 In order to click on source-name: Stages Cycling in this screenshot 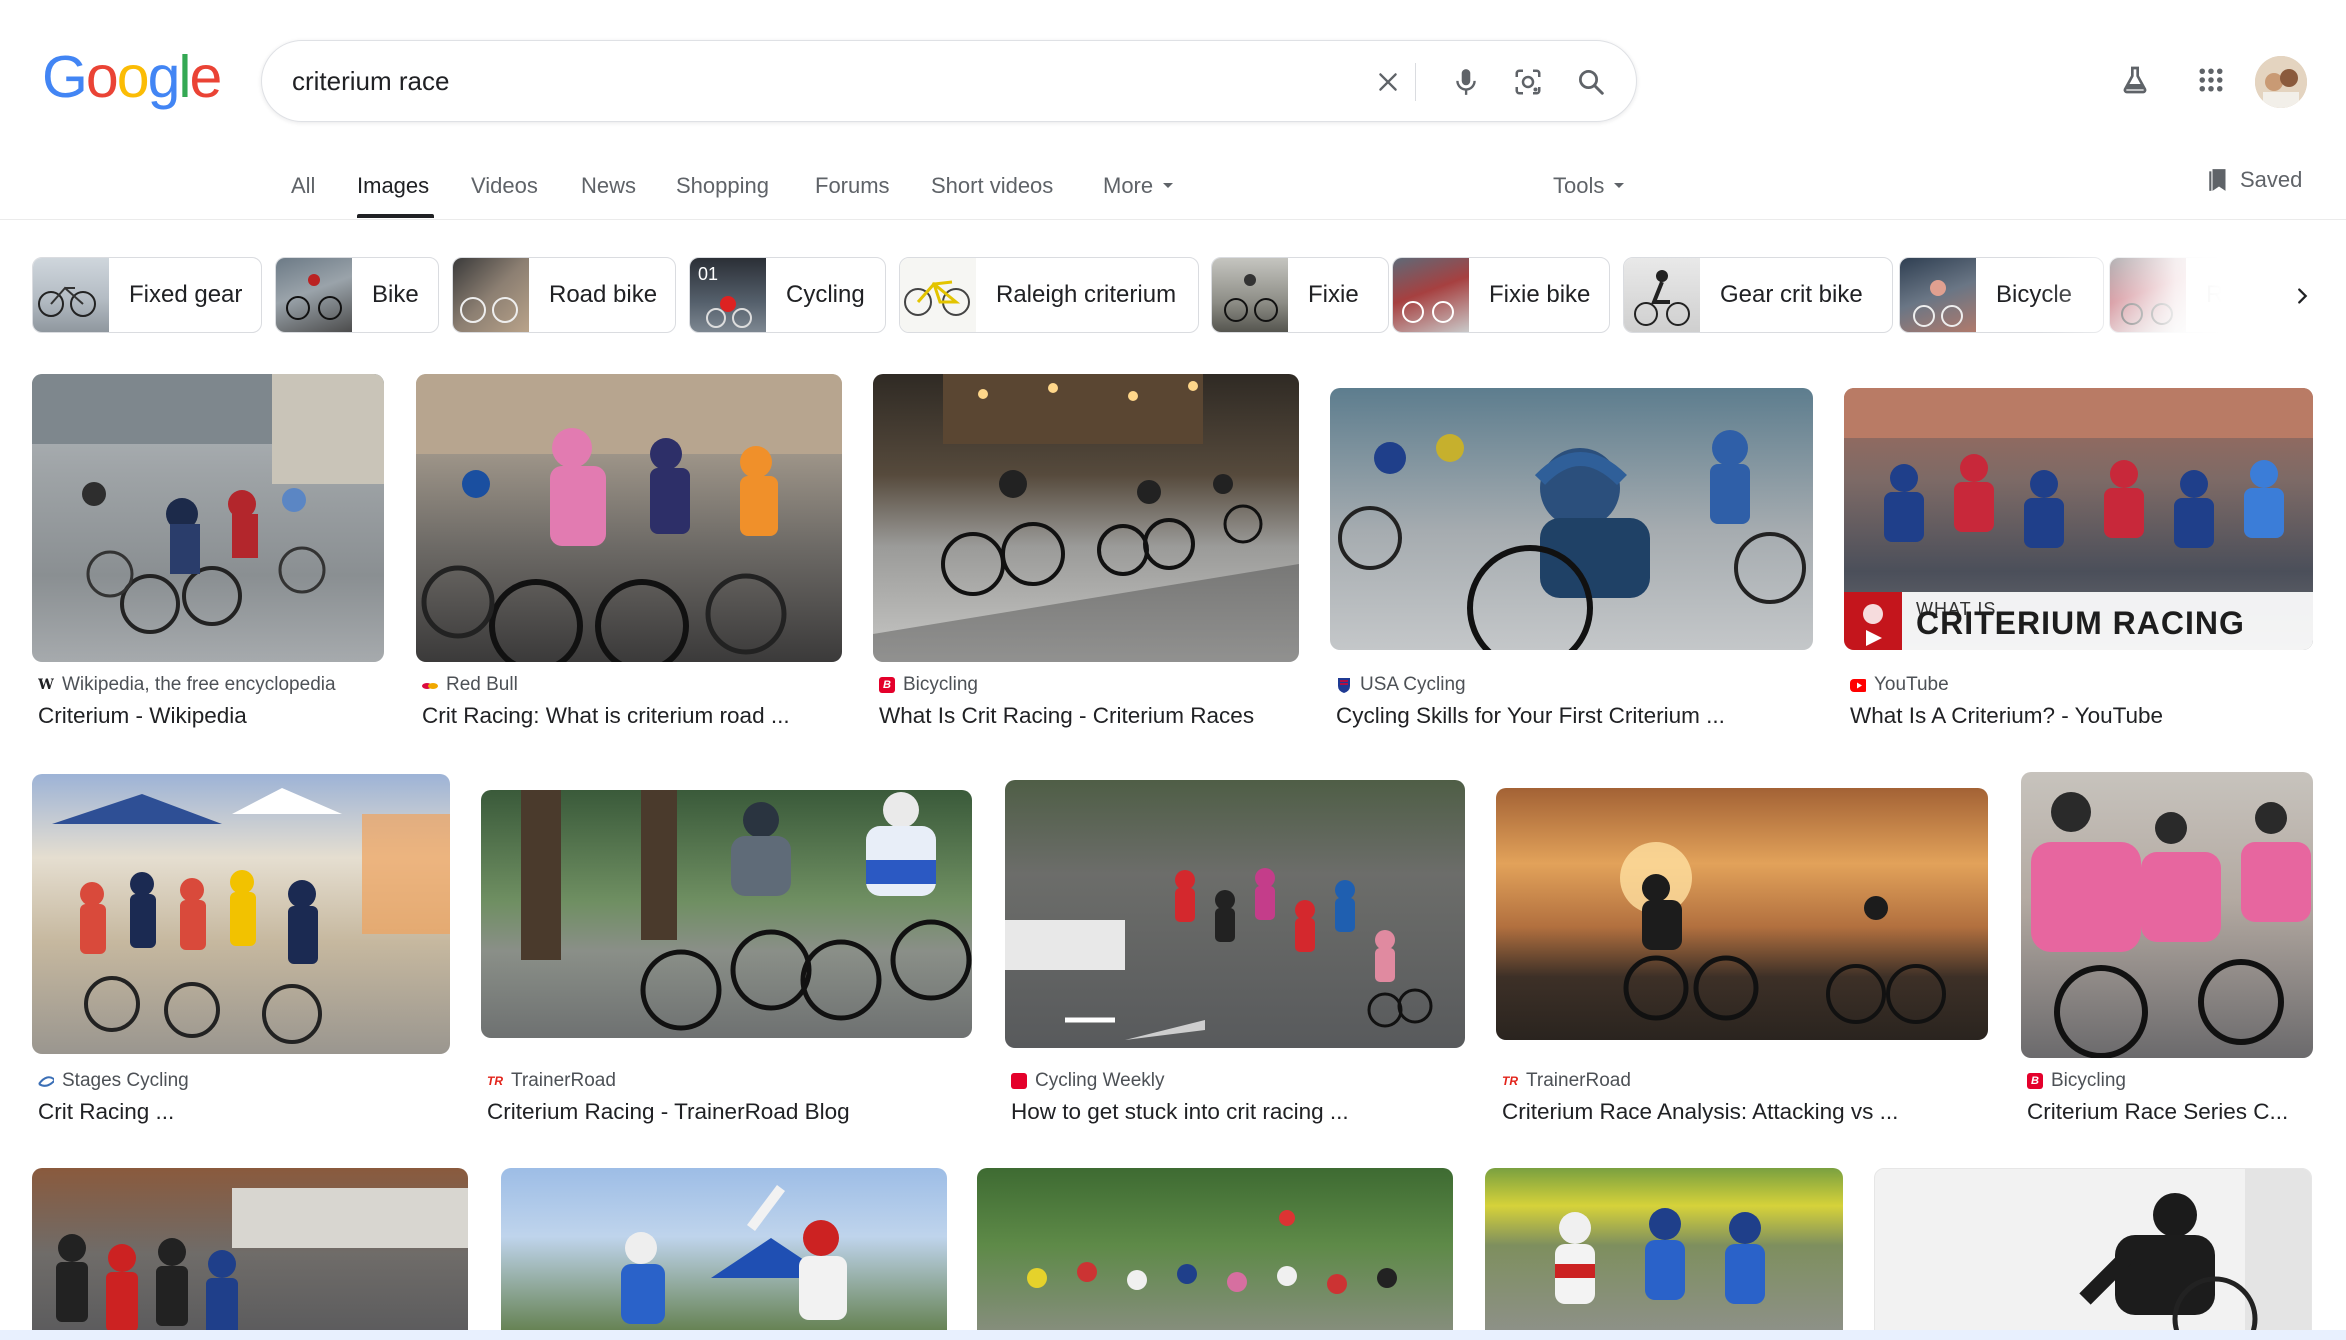, I will do `click(125, 1080)`.